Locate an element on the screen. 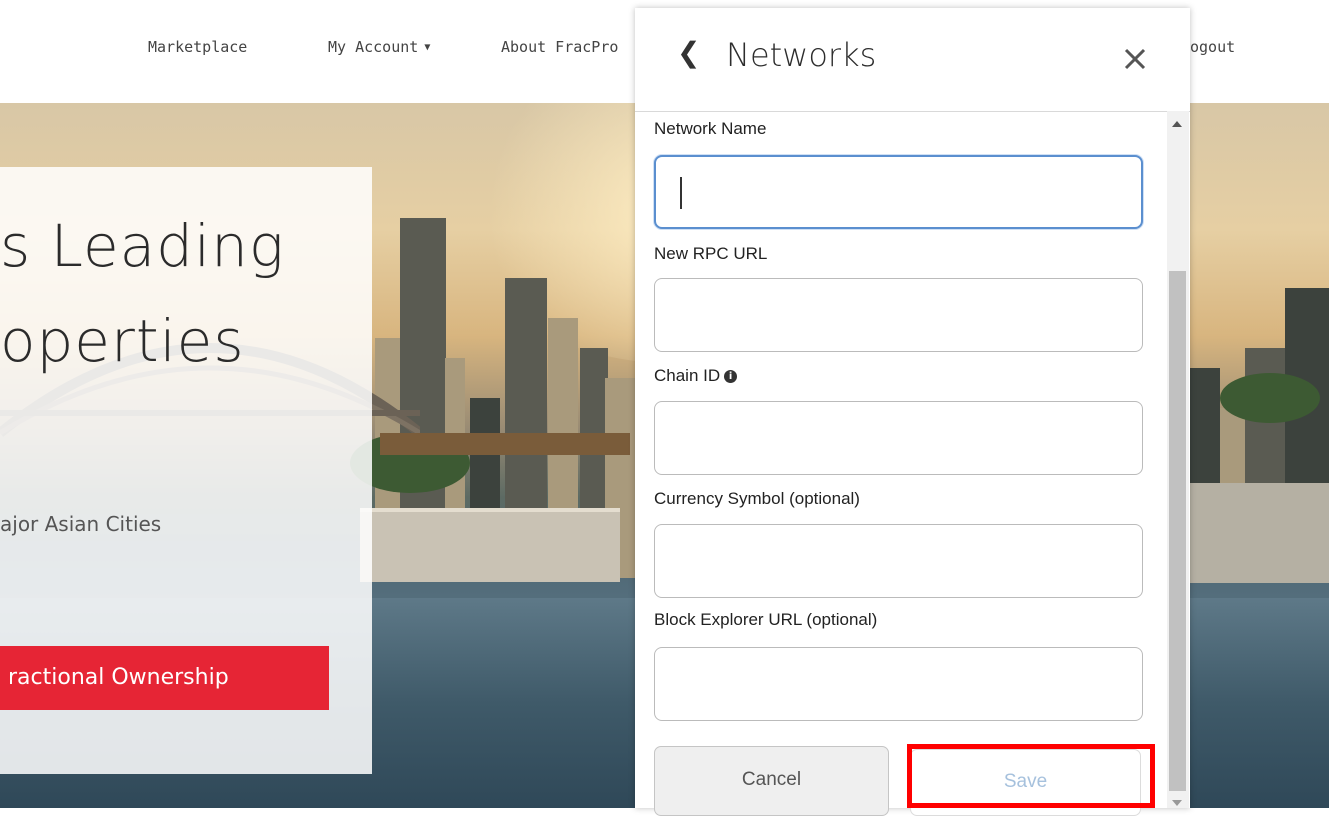 The image size is (1329, 816). info-icon: i is located at coordinates (731, 377).